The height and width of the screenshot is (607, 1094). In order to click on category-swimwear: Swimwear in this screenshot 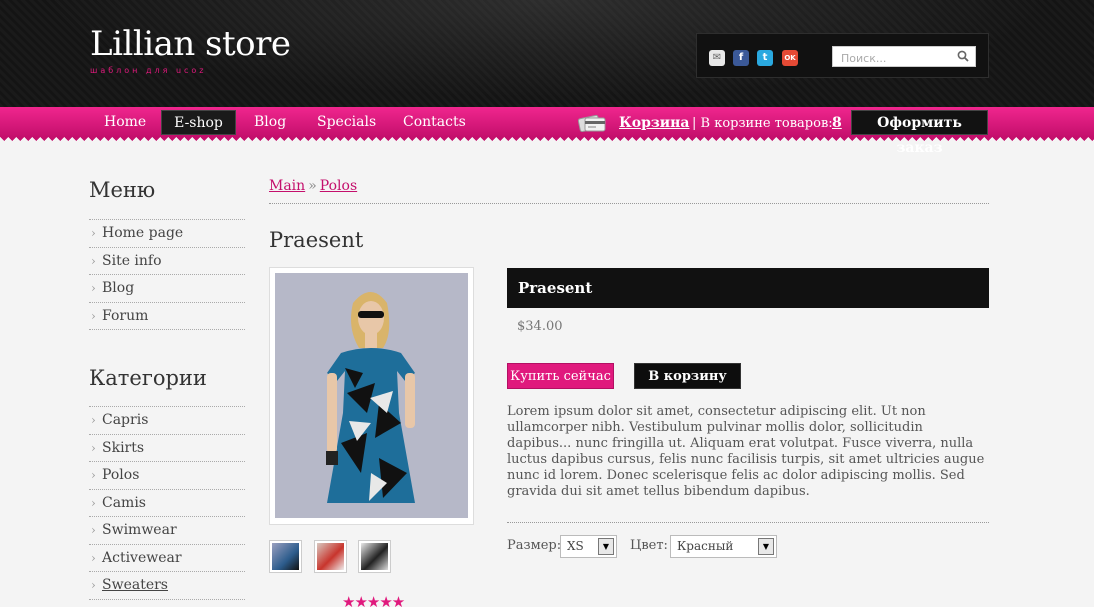, I will do `click(167, 531)`.